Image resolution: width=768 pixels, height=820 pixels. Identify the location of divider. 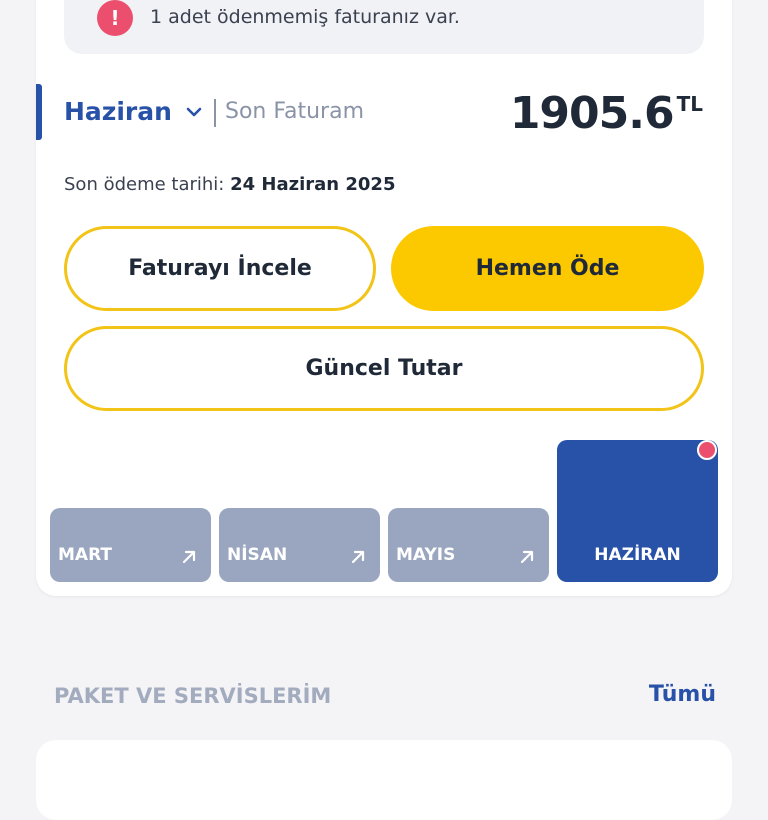
(215, 113).